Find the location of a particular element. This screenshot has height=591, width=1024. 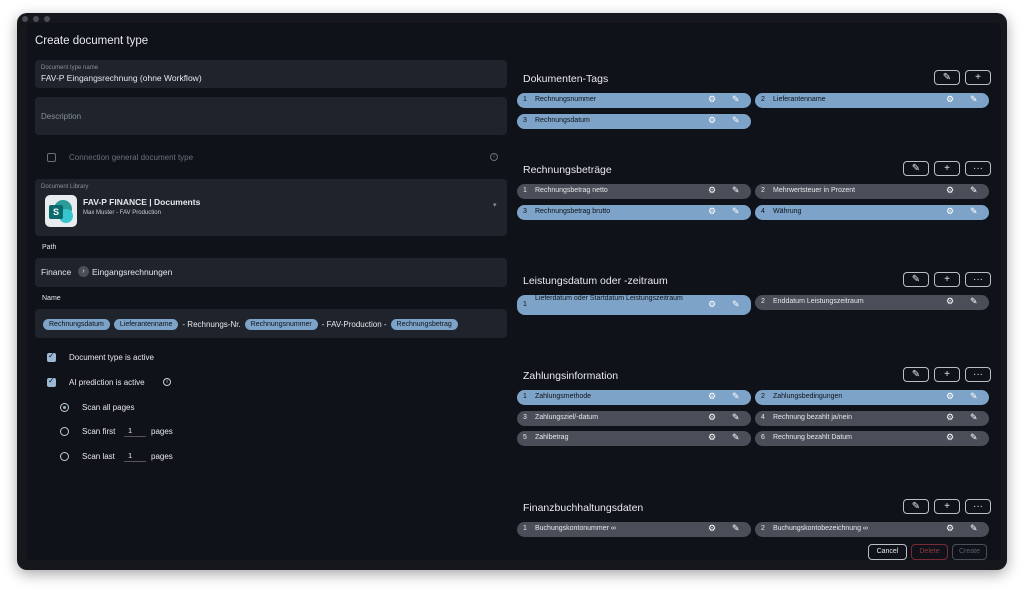

name-token-chip: Lieferantenname is located at coordinates (146, 325).